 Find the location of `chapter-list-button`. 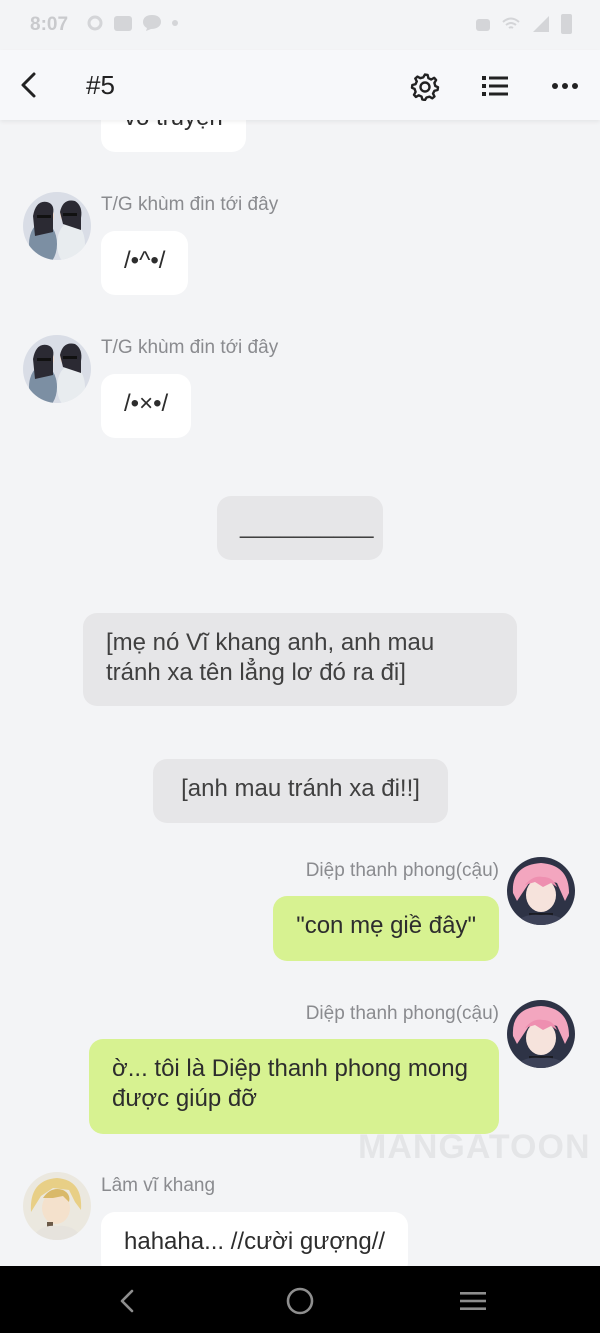

chapter-list-button is located at coordinates (495, 86).